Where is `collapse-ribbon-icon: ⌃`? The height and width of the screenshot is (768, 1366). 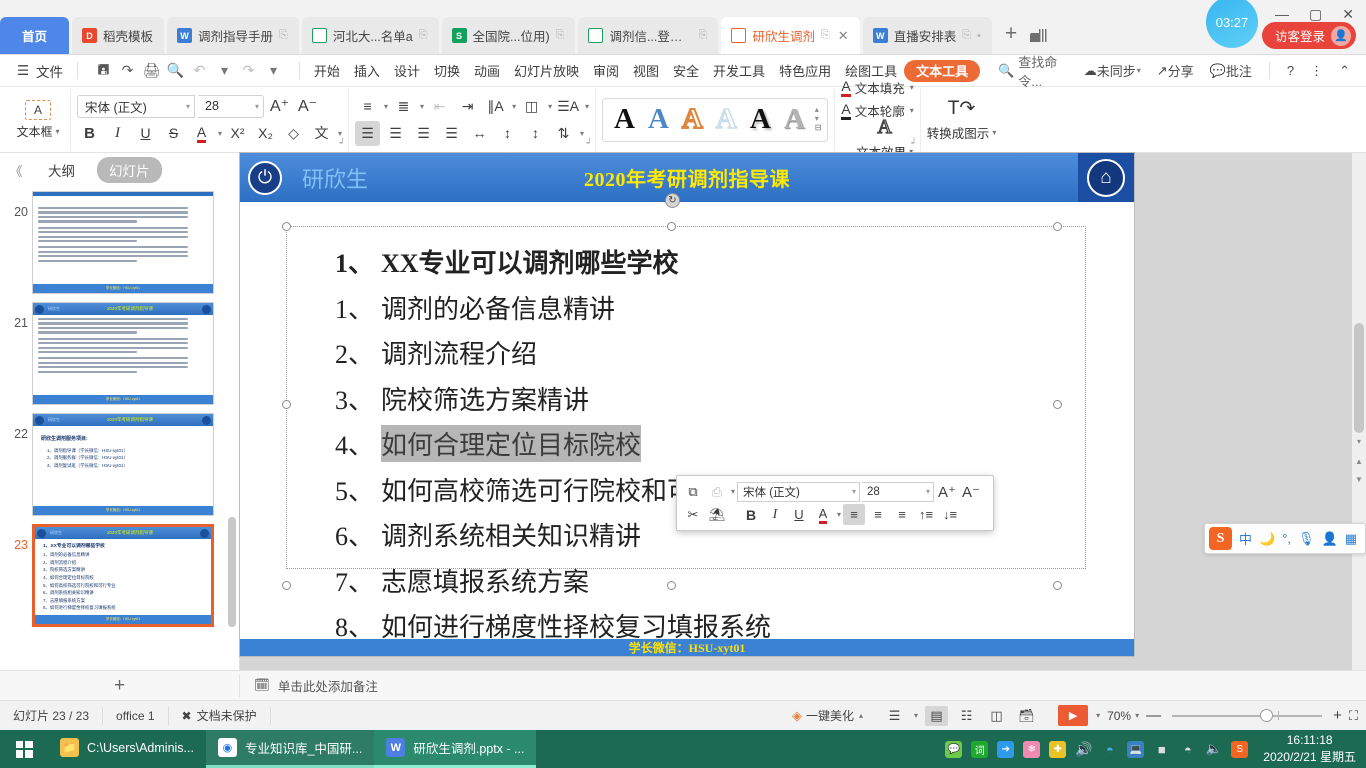
collapse-ribbon-icon: ⌃ is located at coordinates (1344, 71).